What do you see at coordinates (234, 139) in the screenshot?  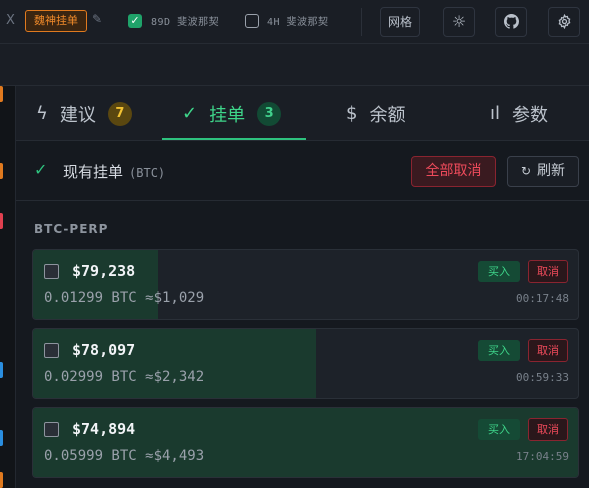 I see `active-tab-underline` at bounding box center [234, 139].